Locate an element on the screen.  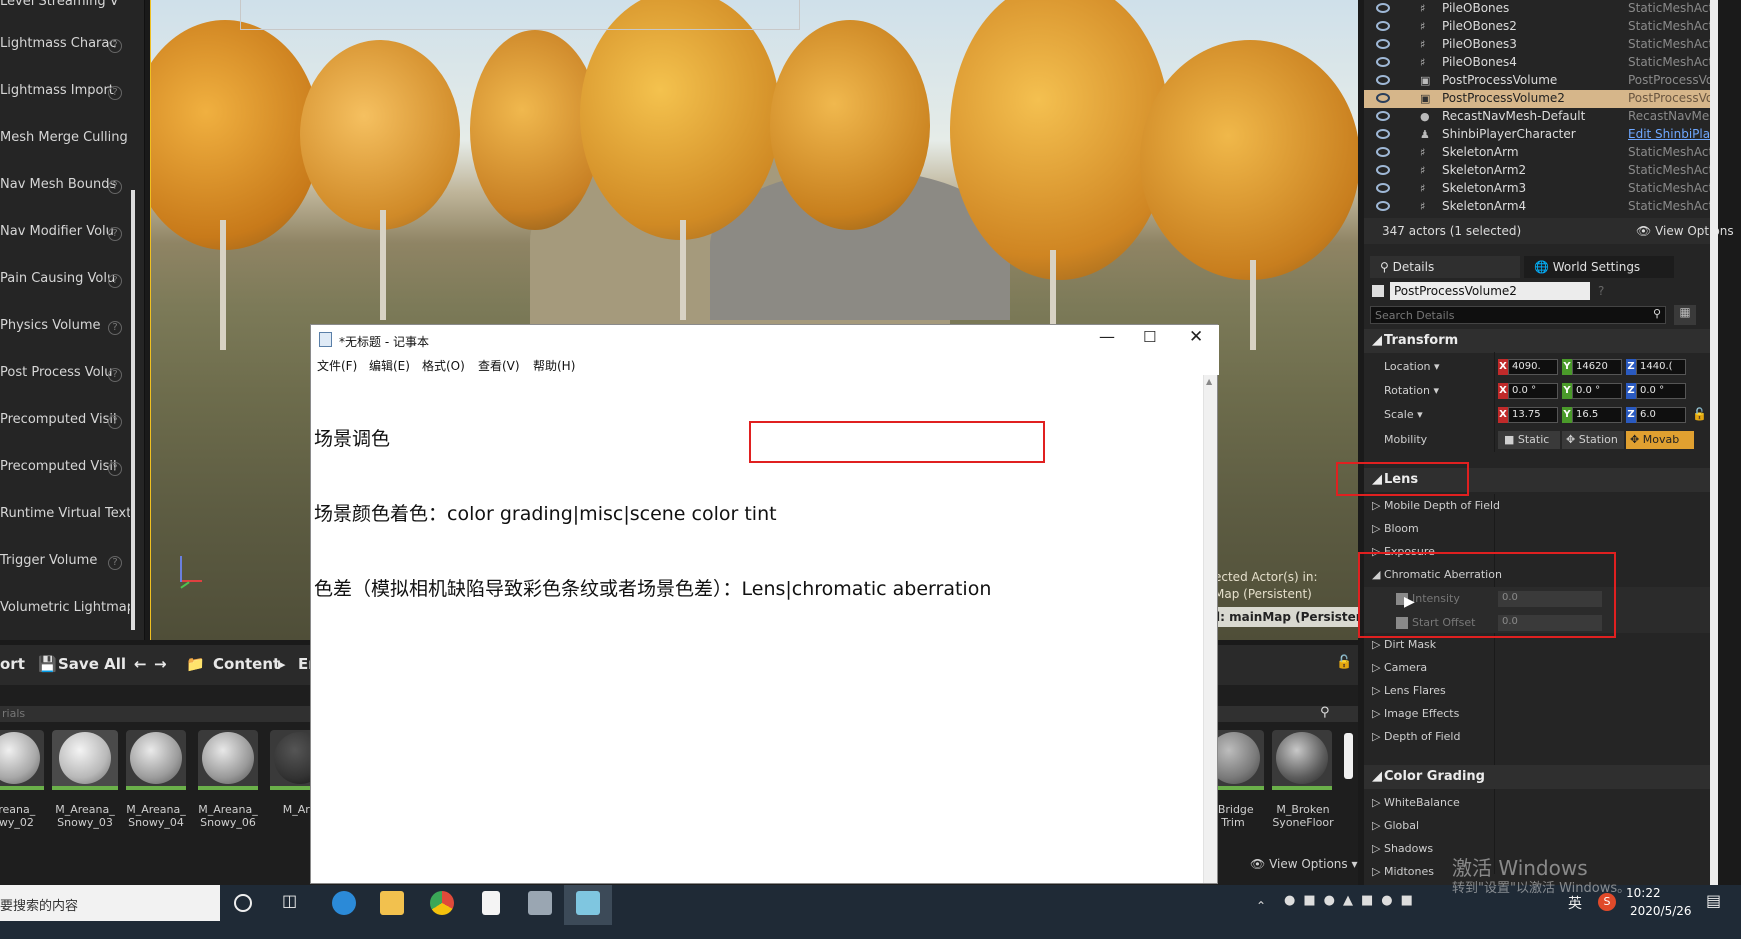
dirt-mask-group: ▷ Dirt Mask is located at coordinates (1404, 644).